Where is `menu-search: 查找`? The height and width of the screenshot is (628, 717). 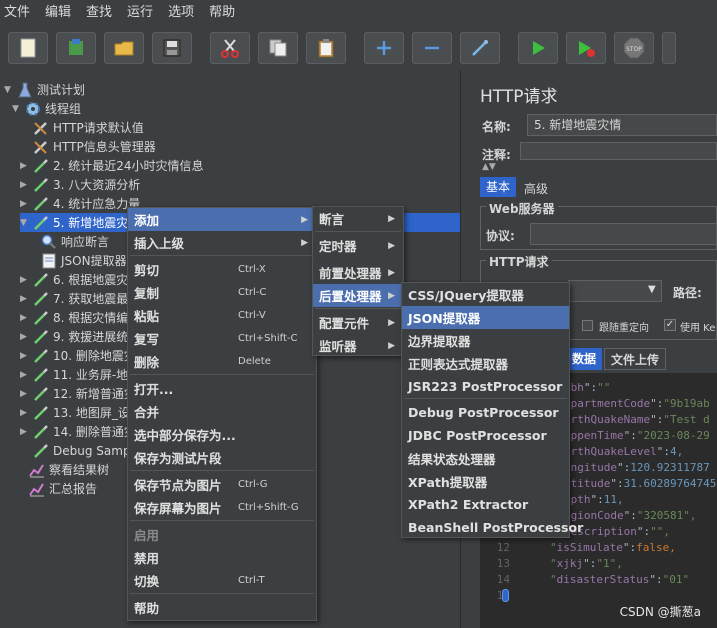 menu-search: 查找 is located at coordinates (99, 13).